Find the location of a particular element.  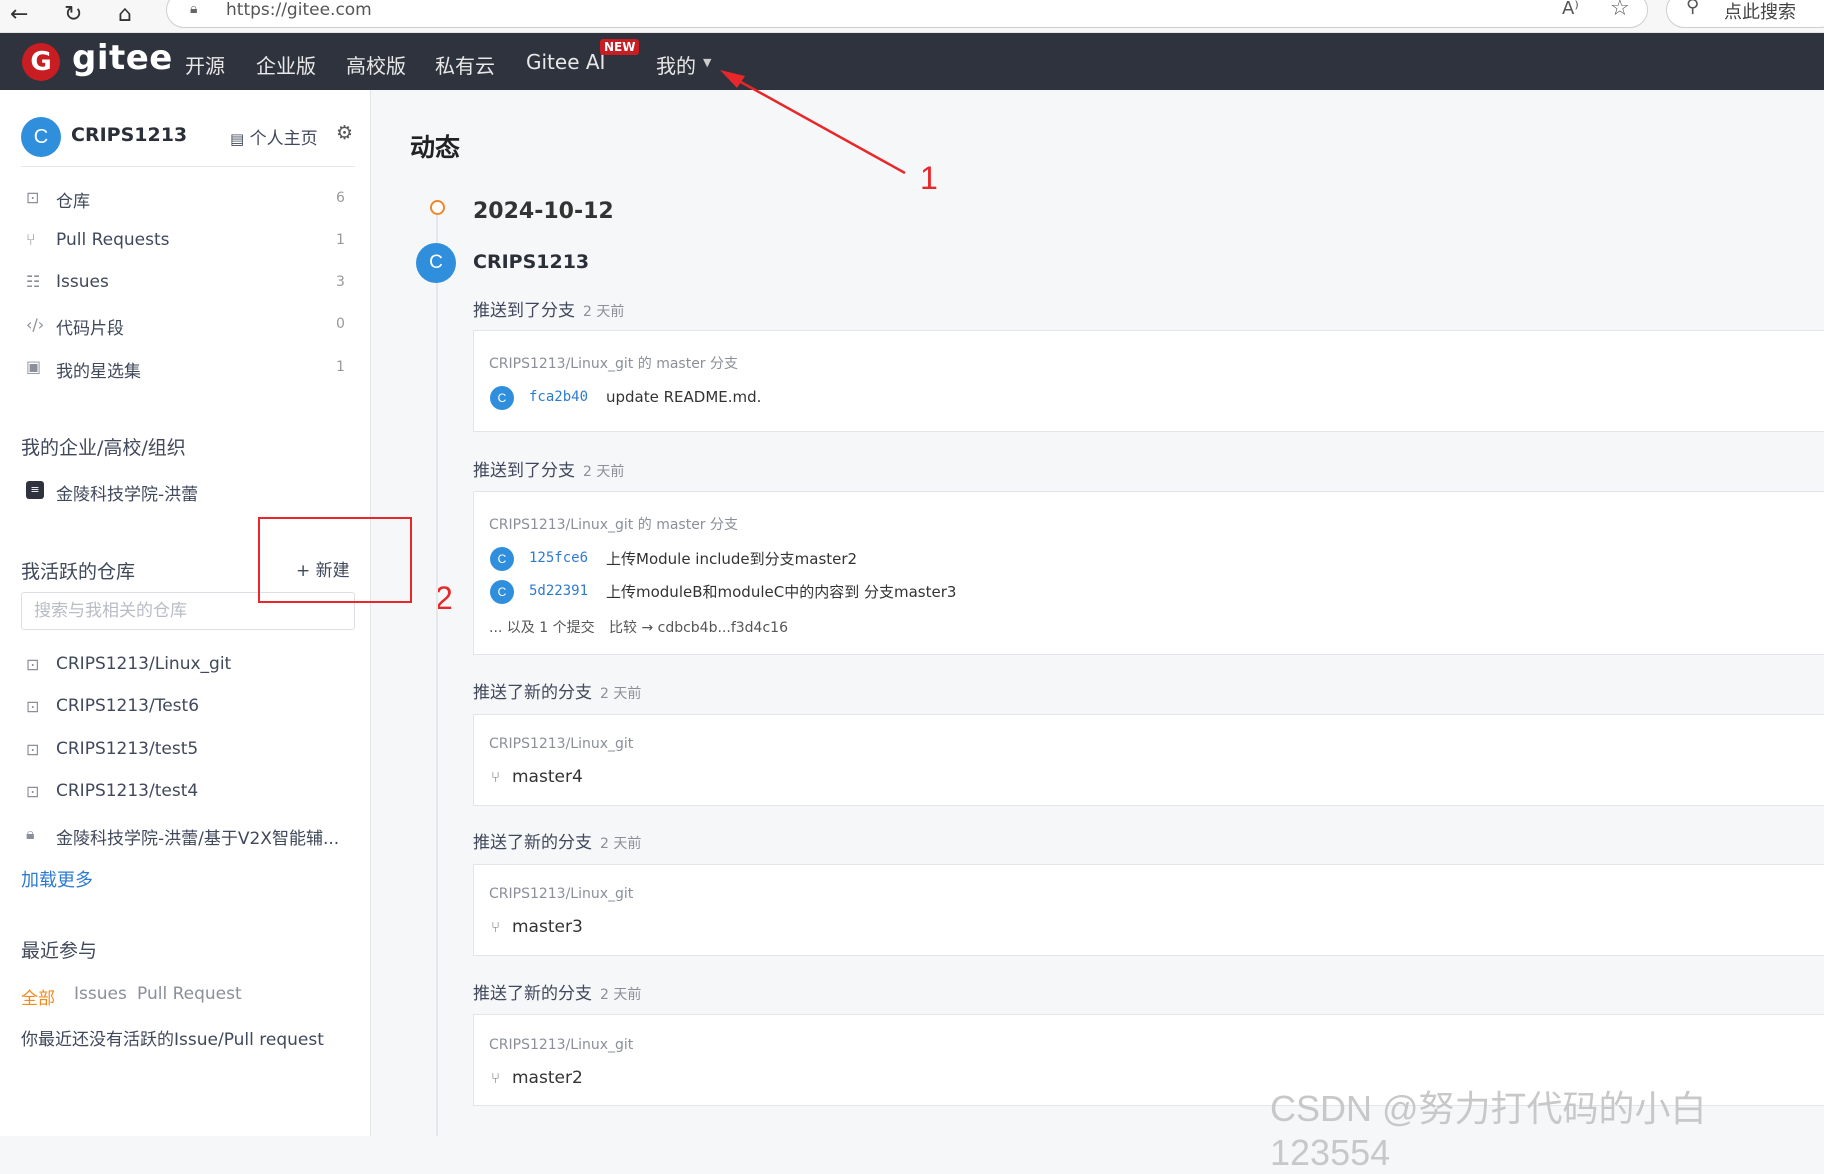

pull-requests-count: 1 is located at coordinates (340, 240).